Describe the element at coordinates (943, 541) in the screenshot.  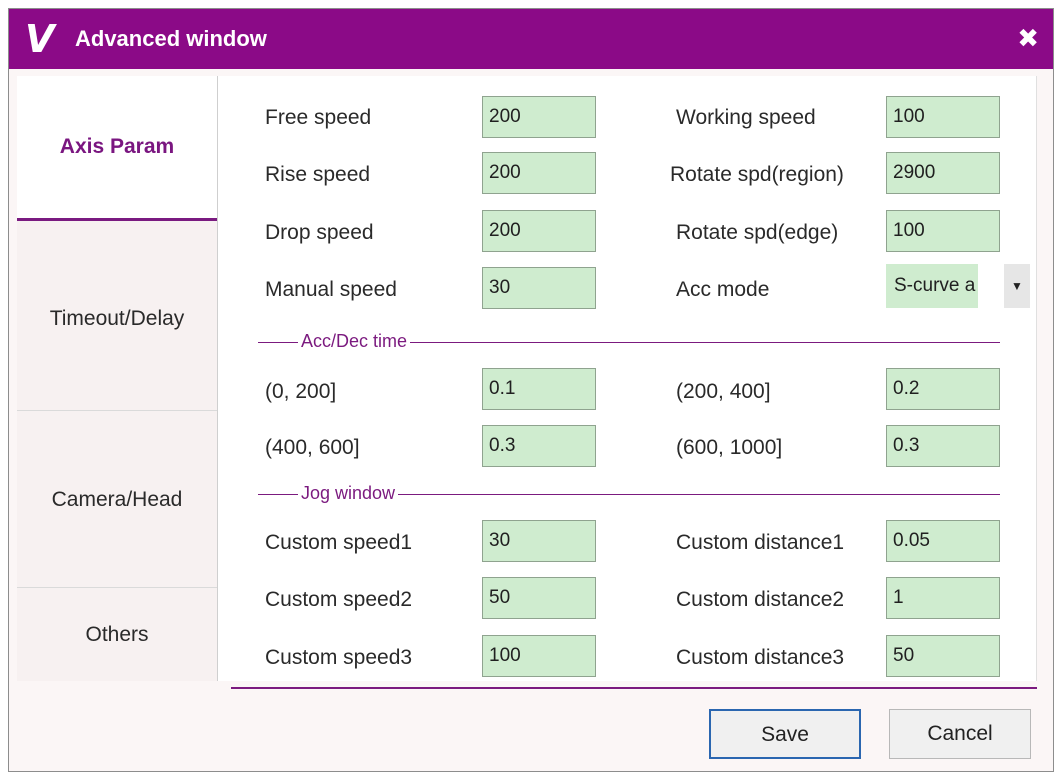
I see `custom-distance1-field: 0.05` at that location.